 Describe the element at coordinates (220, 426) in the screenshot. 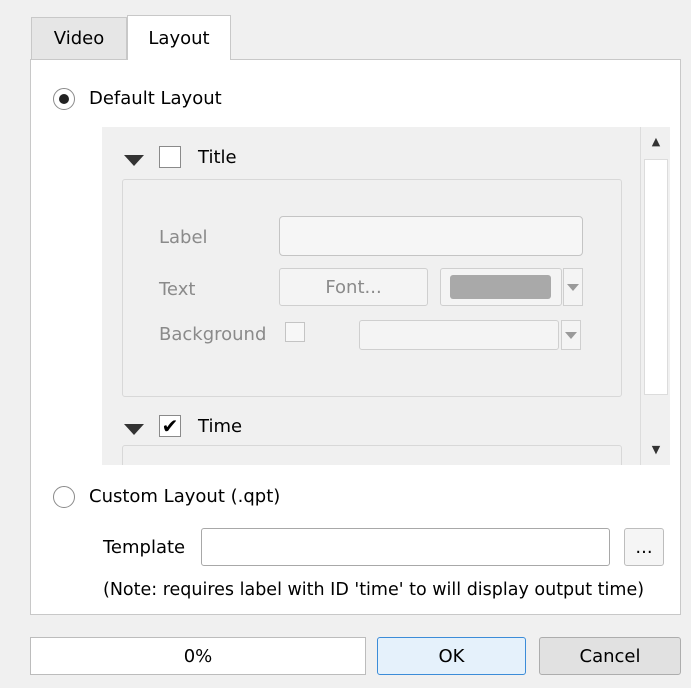

I see `time-section-label: Time` at that location.